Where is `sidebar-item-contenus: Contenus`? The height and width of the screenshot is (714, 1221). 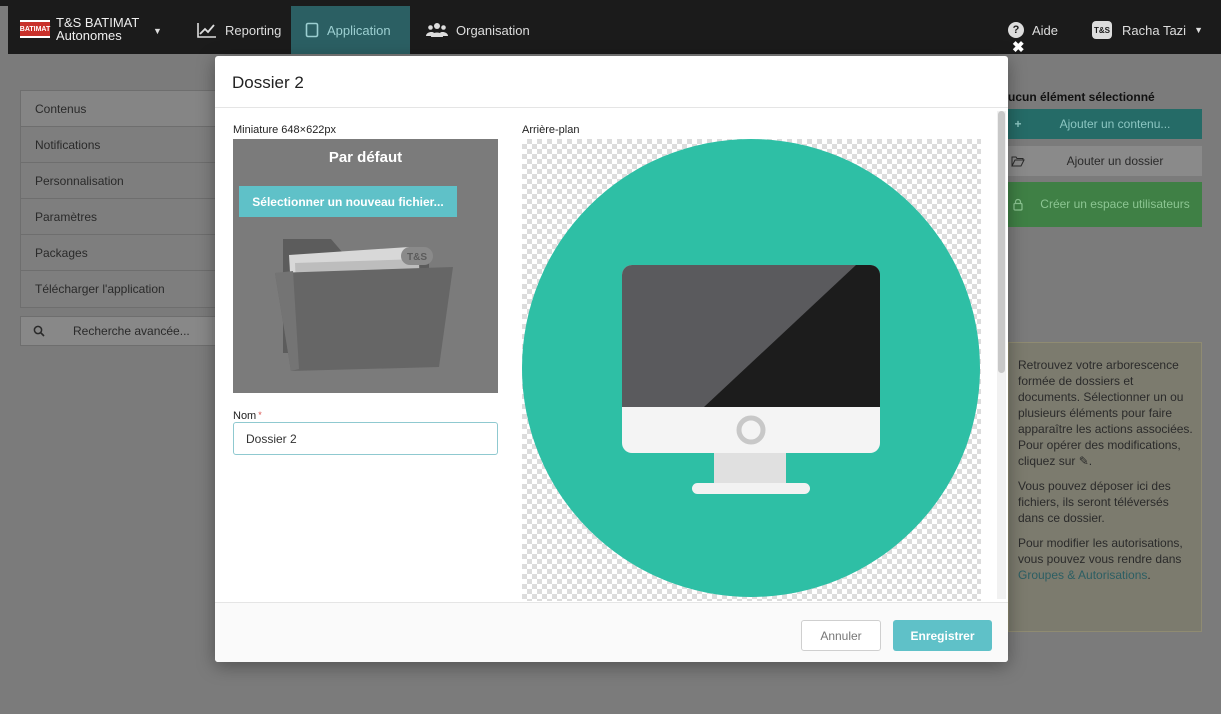
sidebar-item-contenus: Contenus is located at coordinates (118, 109).